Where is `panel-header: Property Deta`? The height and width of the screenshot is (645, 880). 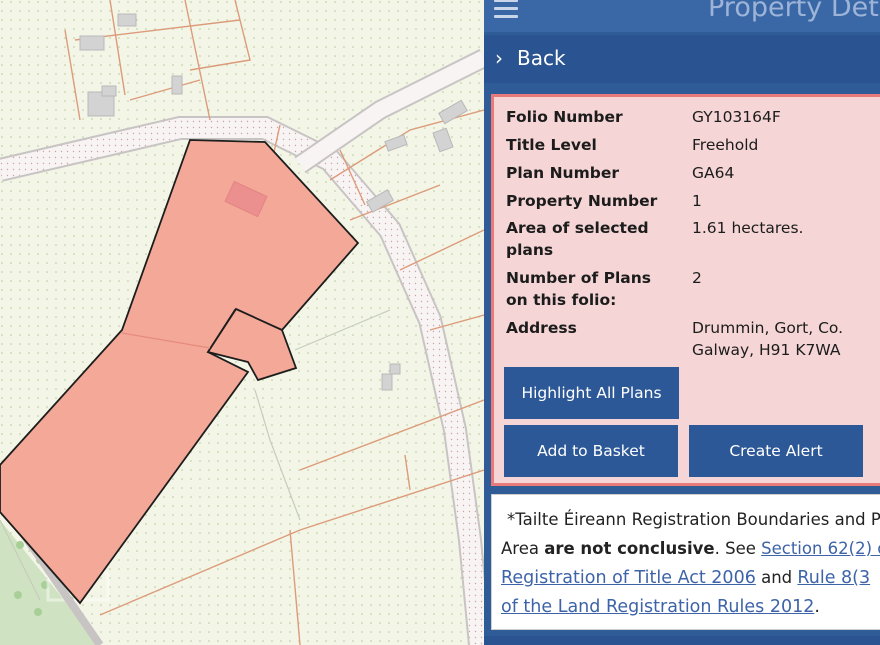
panel-header: Property Deta is located at coordinates (682, 16).